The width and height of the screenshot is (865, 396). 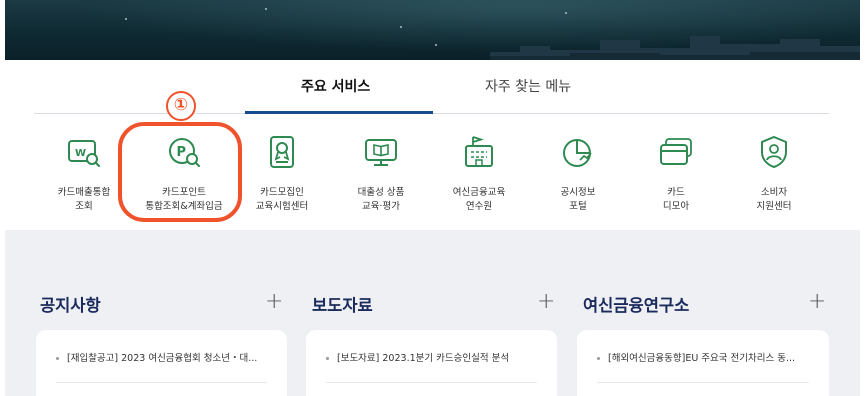 I want to click on highlight-annotation-ring, so click(x=180, y=172).